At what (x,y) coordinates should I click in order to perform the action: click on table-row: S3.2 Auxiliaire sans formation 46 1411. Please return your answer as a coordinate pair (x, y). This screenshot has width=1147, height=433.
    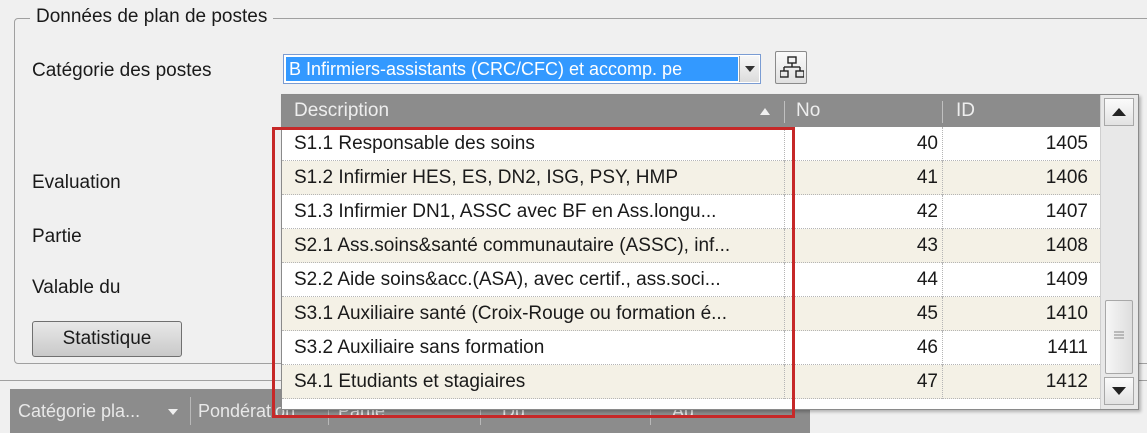
    Looking at the image, I should click on (691, 348).